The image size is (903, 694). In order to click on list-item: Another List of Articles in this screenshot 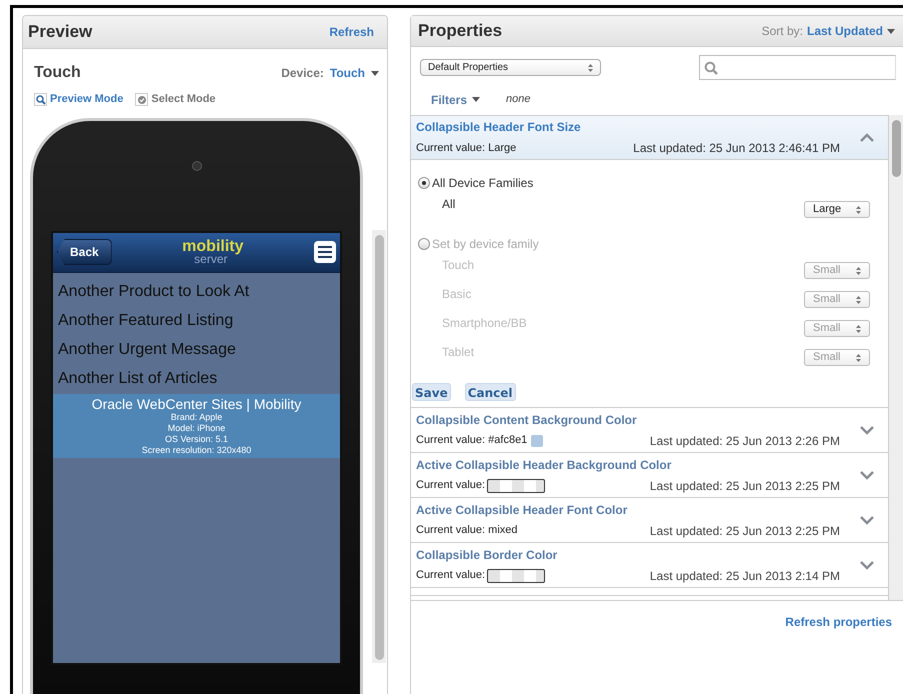, I will do `click(196, 379)`.